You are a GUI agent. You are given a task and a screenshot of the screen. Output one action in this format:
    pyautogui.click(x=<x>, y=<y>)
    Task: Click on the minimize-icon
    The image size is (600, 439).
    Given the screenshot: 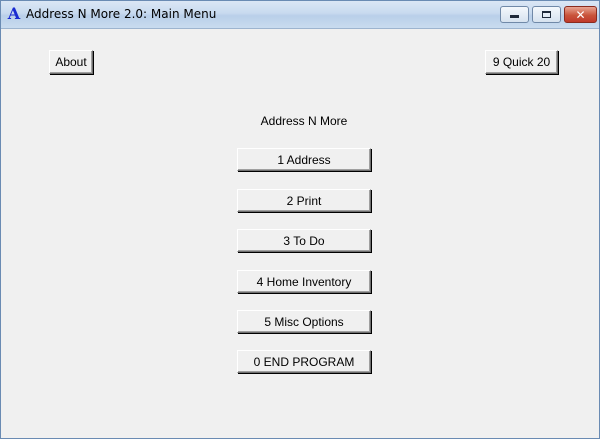 What is the action you would take?
    pyautogui.click(x=514, y=16)
    